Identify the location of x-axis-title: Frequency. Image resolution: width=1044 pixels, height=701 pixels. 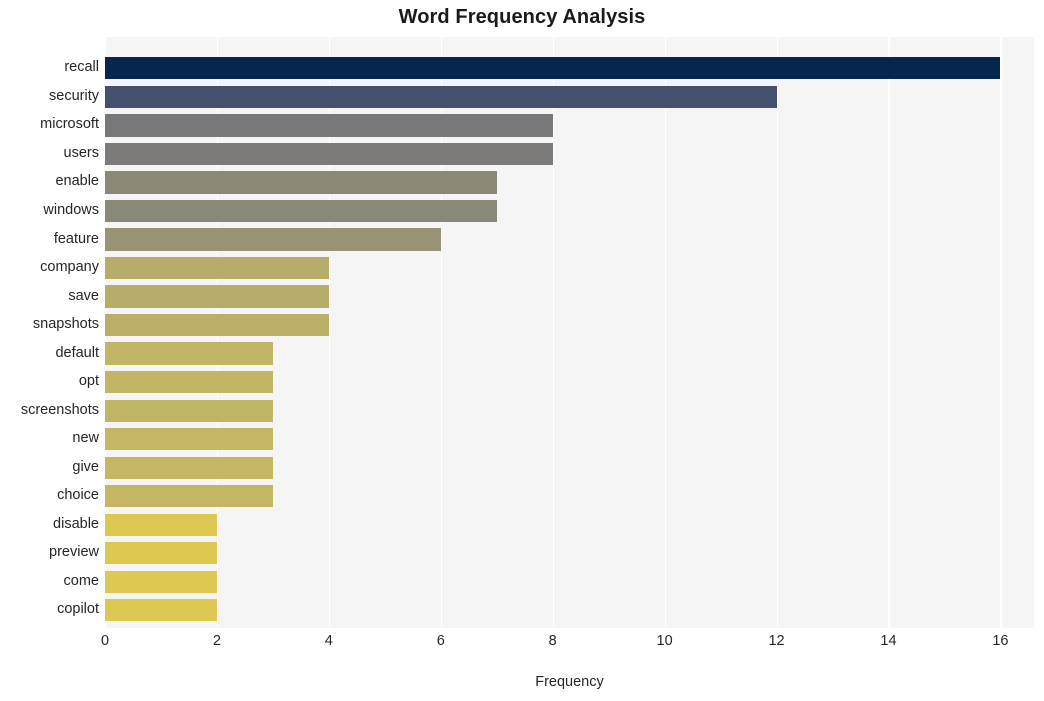
(569, 682).